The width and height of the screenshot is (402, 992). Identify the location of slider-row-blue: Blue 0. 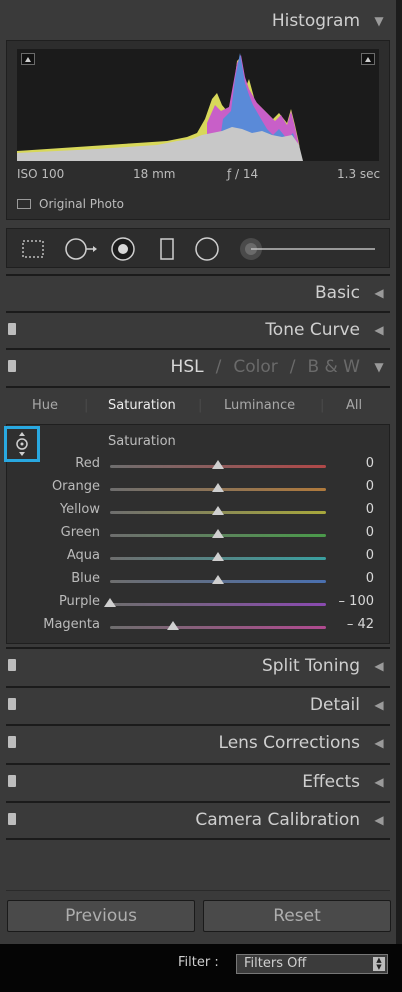
(198, 582).